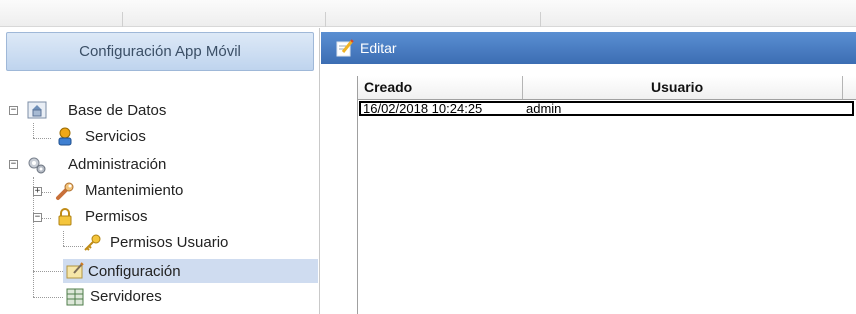 The image size is (856, 314). What do you see at coordinates (126, 296) in the screenshot?
I see `tree-item-servidores: Servidores` at bounding box center [126, 296].